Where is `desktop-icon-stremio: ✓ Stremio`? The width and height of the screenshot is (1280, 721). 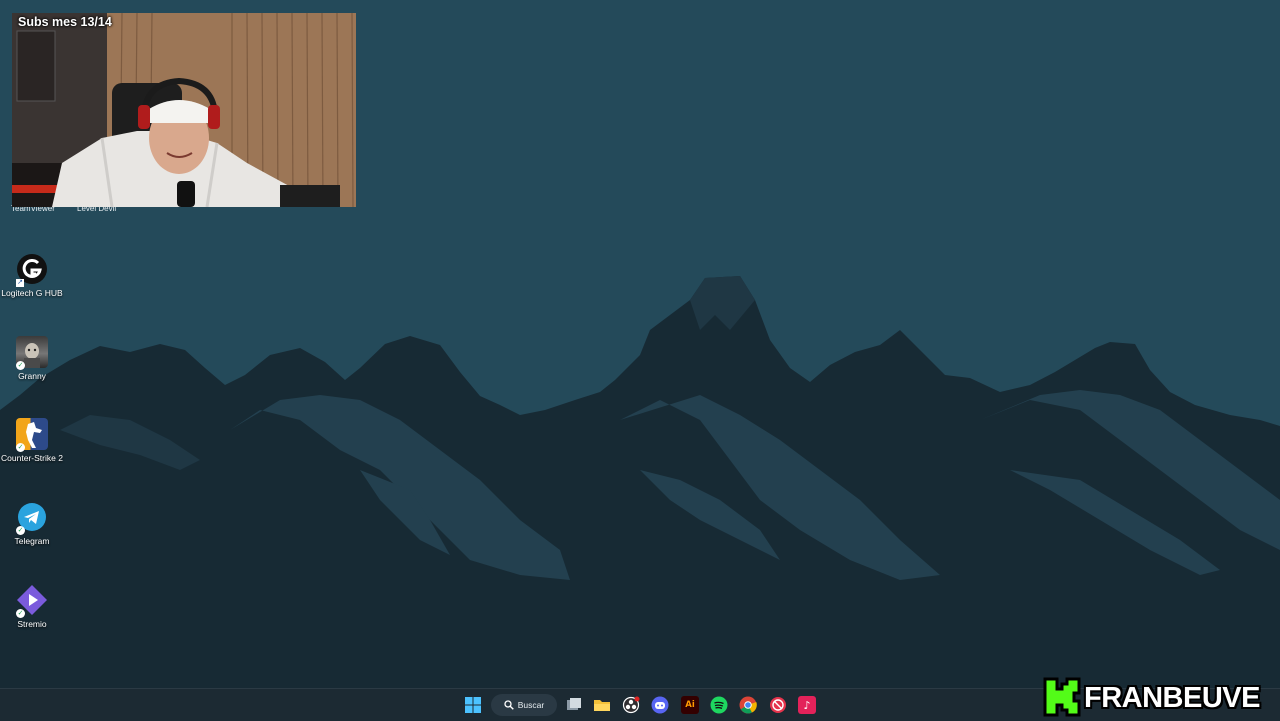
desktop-icon-stremio: ✓ Stremio is located at coordinates (32, 606).